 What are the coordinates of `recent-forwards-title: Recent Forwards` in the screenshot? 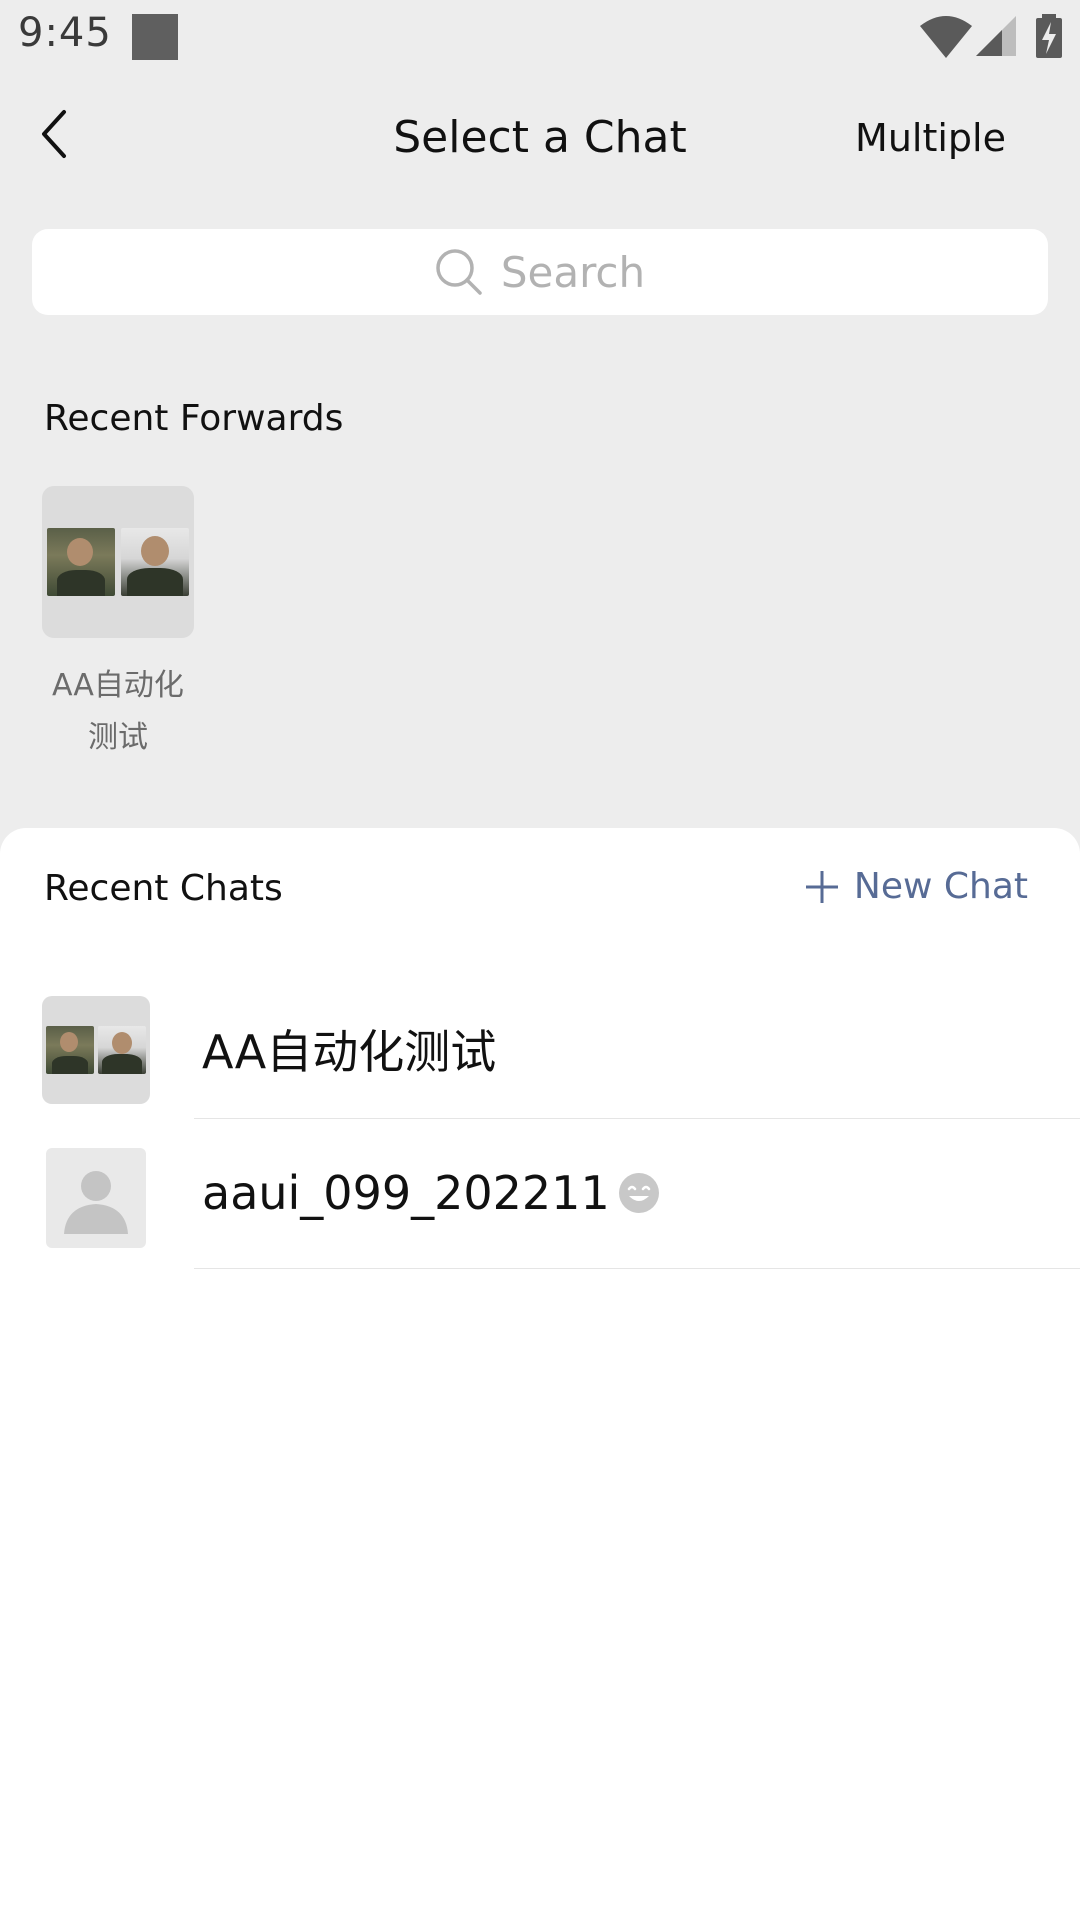 It's located at (194, 418).